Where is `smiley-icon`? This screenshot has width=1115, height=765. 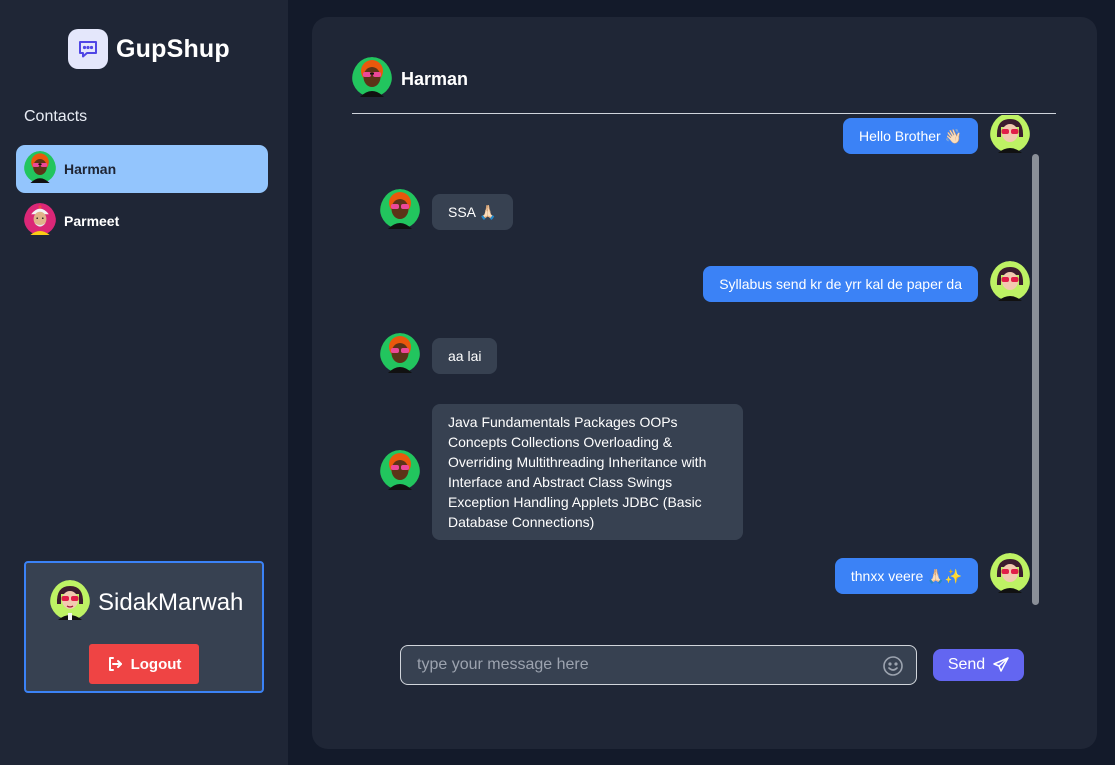 smiley-icon is located at coordinates (893, 666).